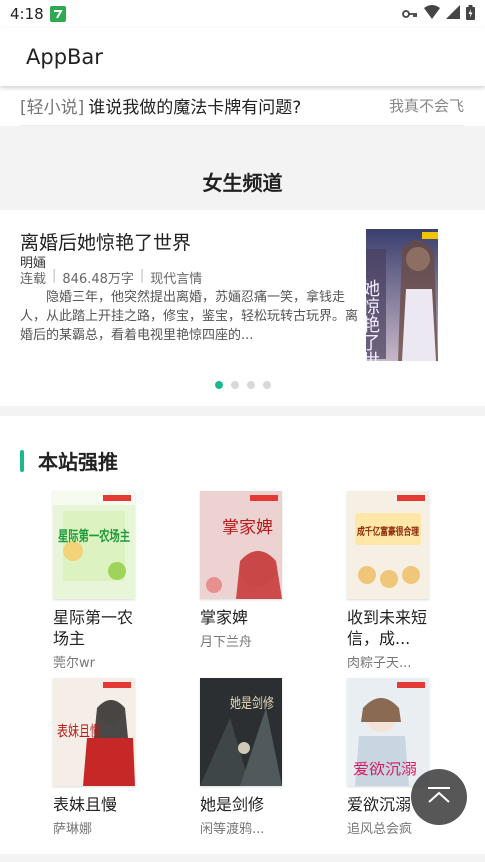  What do you see at coordinates (94, 536) in the screenshot?
I see `book-cover-title: 星际第一农场主` at bounding box center [94, 536].